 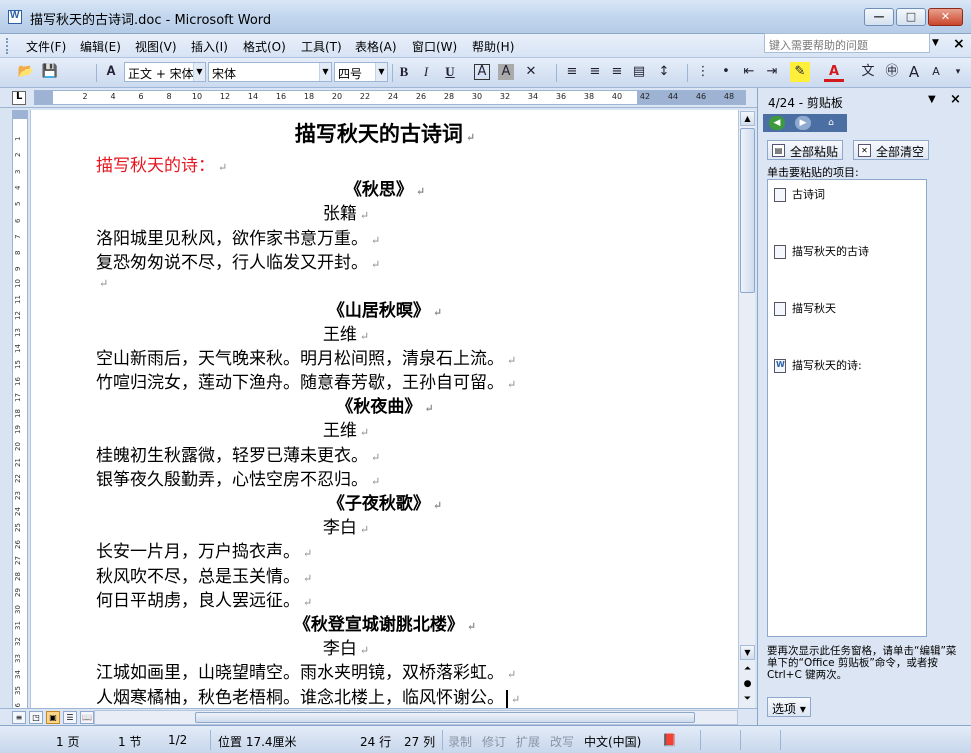 What do you see at coordinates (26, 72) in the screenshot?
I see `open-folder-icon: 📂` at bounding box center [26, 72].